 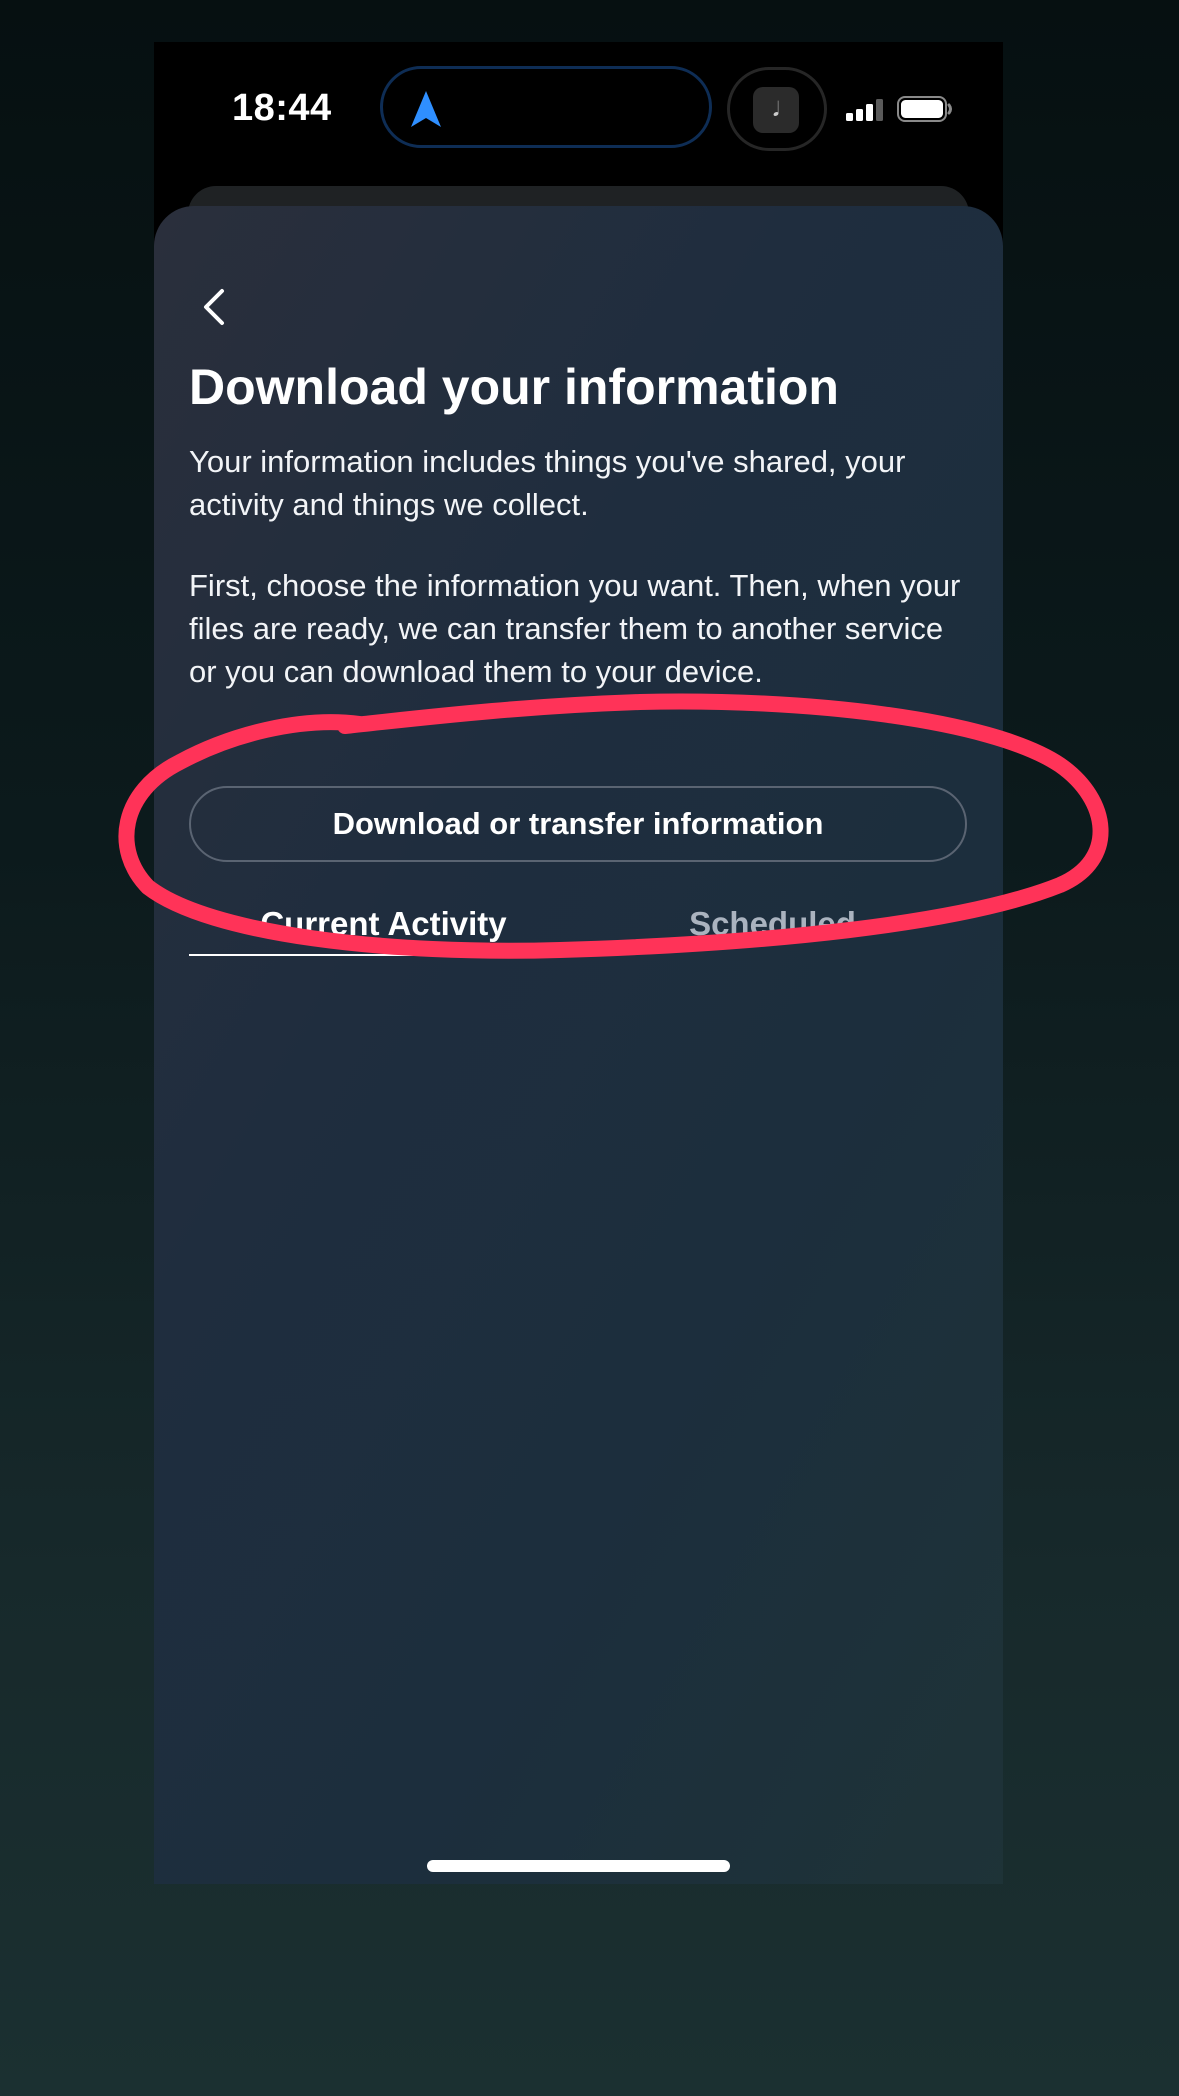 I want to click on live-activity-pill: 𝅘𝅥, so click(x=777, y=109).